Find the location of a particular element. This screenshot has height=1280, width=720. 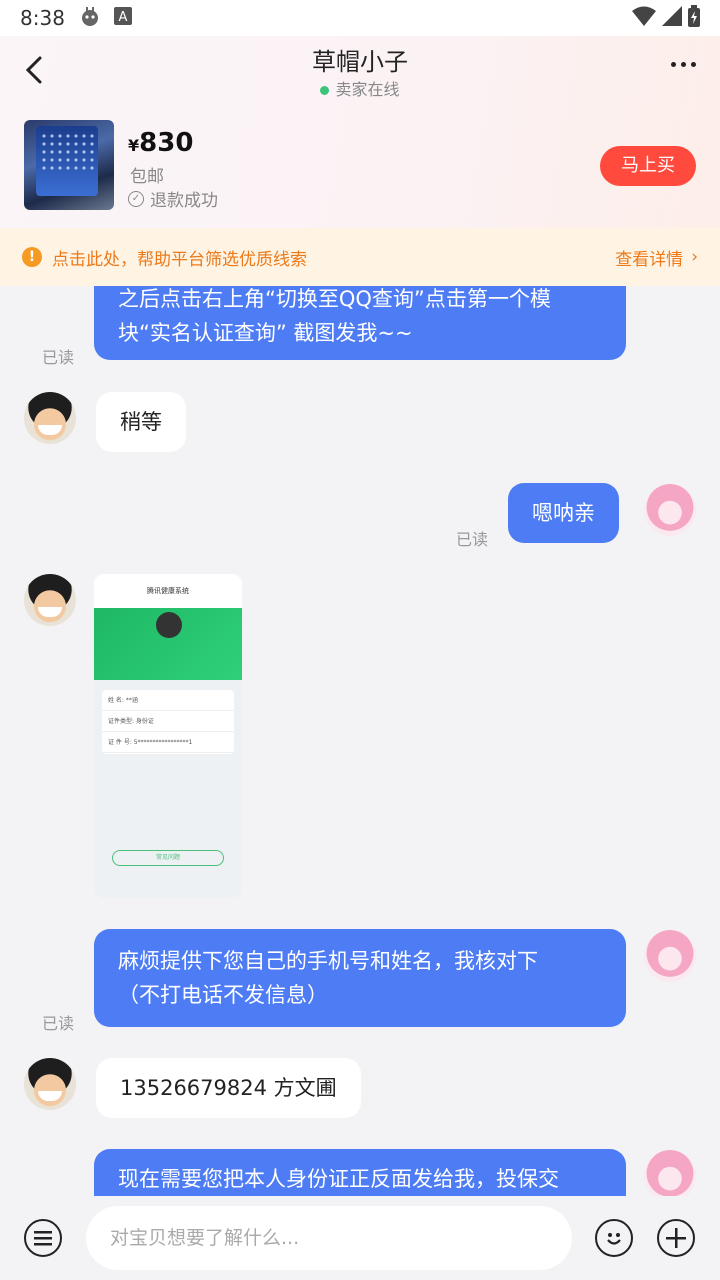

seller-name: 草帽小子 is located at coordinates (360, 62).